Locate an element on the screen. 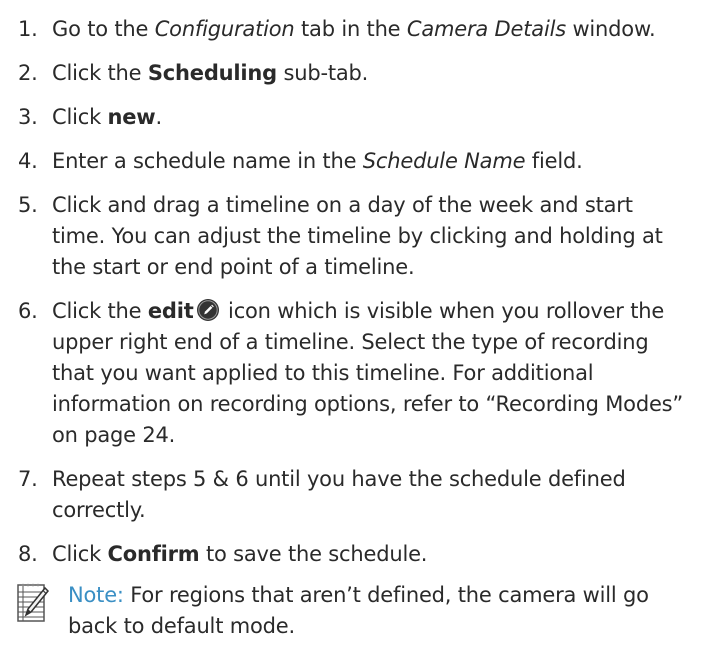 The width and height of the screenshot is (704, 662). step-number: 5. is located at coordinates (28, 205).